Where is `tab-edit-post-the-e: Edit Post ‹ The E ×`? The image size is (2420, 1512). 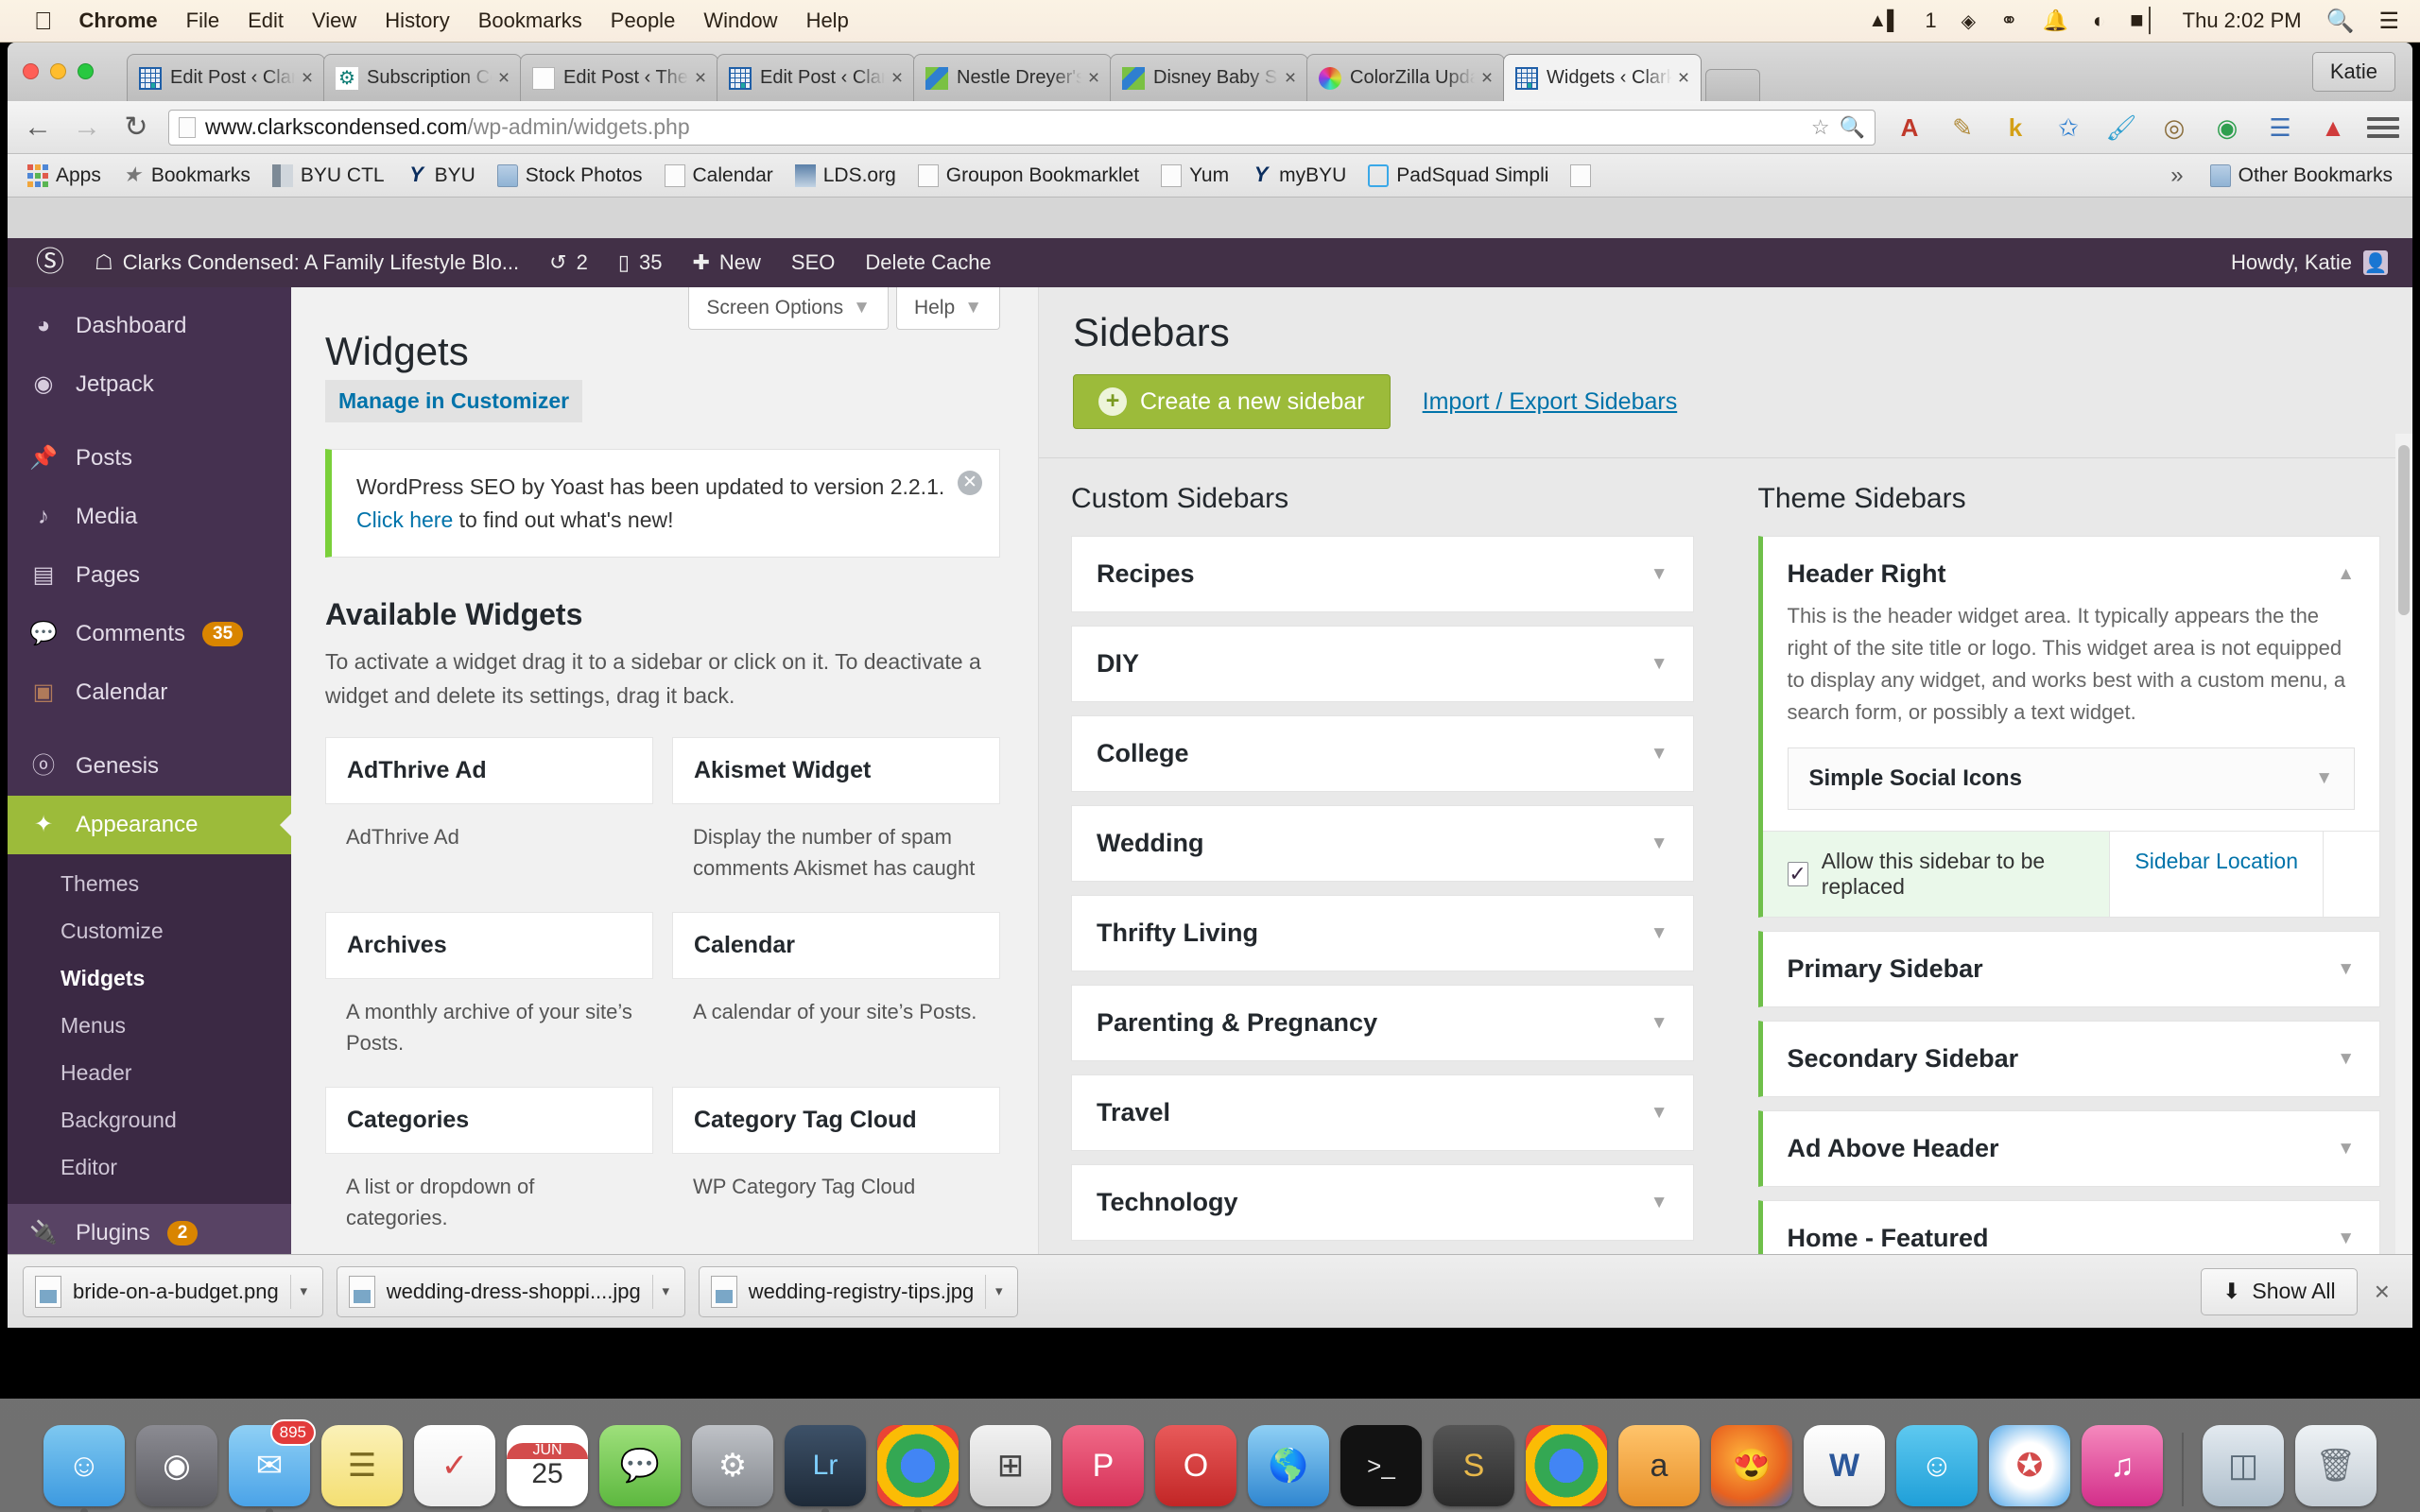 tab-edit-post-the-e: Edit Post ‹ The E × is located at coordinates (619, 77).